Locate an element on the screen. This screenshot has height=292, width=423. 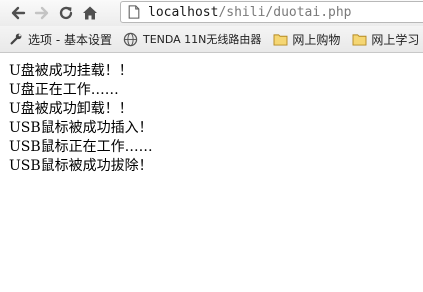
output-line: USB鼠标被成功拔除！ is located at coordinates (81, 166).